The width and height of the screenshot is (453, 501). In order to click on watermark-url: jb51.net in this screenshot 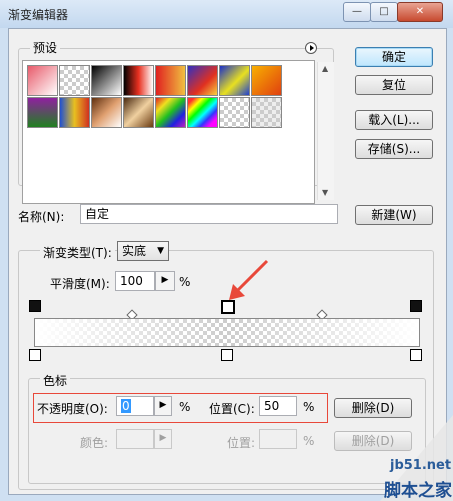, I will do `click(421, 465)`.